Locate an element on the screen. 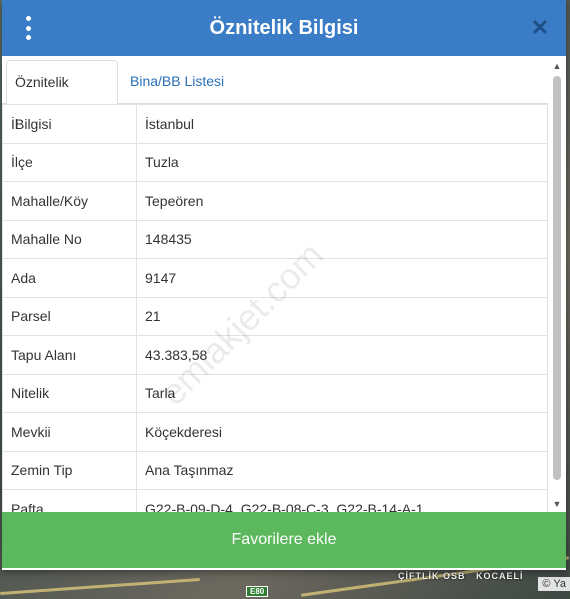 Image resolution: width=570 pixels, height=599 pixels. map-label-kocaeli: KOCAELİ is located at coordinates (500, 576).